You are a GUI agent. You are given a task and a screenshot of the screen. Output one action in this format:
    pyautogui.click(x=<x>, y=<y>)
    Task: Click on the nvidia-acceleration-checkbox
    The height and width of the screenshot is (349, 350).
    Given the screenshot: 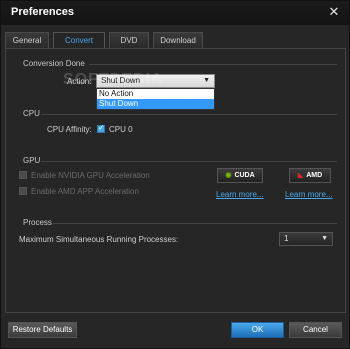 What is the action you would take?
    pyautogui.click(x=23, y=175)
    